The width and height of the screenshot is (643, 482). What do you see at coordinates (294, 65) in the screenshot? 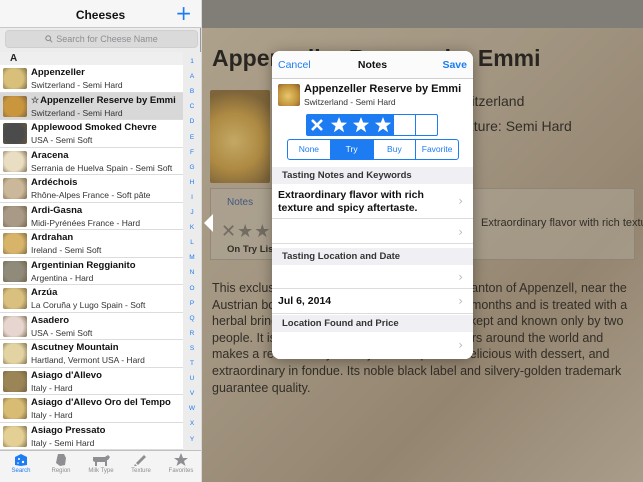
I see `cancel-button: Cancel` at bounding box center [294, 65].